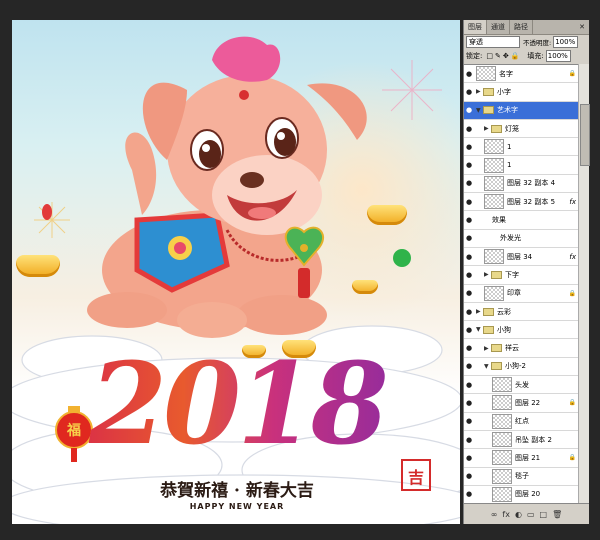 The height and width of the screenshot is (540, 600). I want to click on layer-name: 图层 32 副本 5, so click(531, 201).